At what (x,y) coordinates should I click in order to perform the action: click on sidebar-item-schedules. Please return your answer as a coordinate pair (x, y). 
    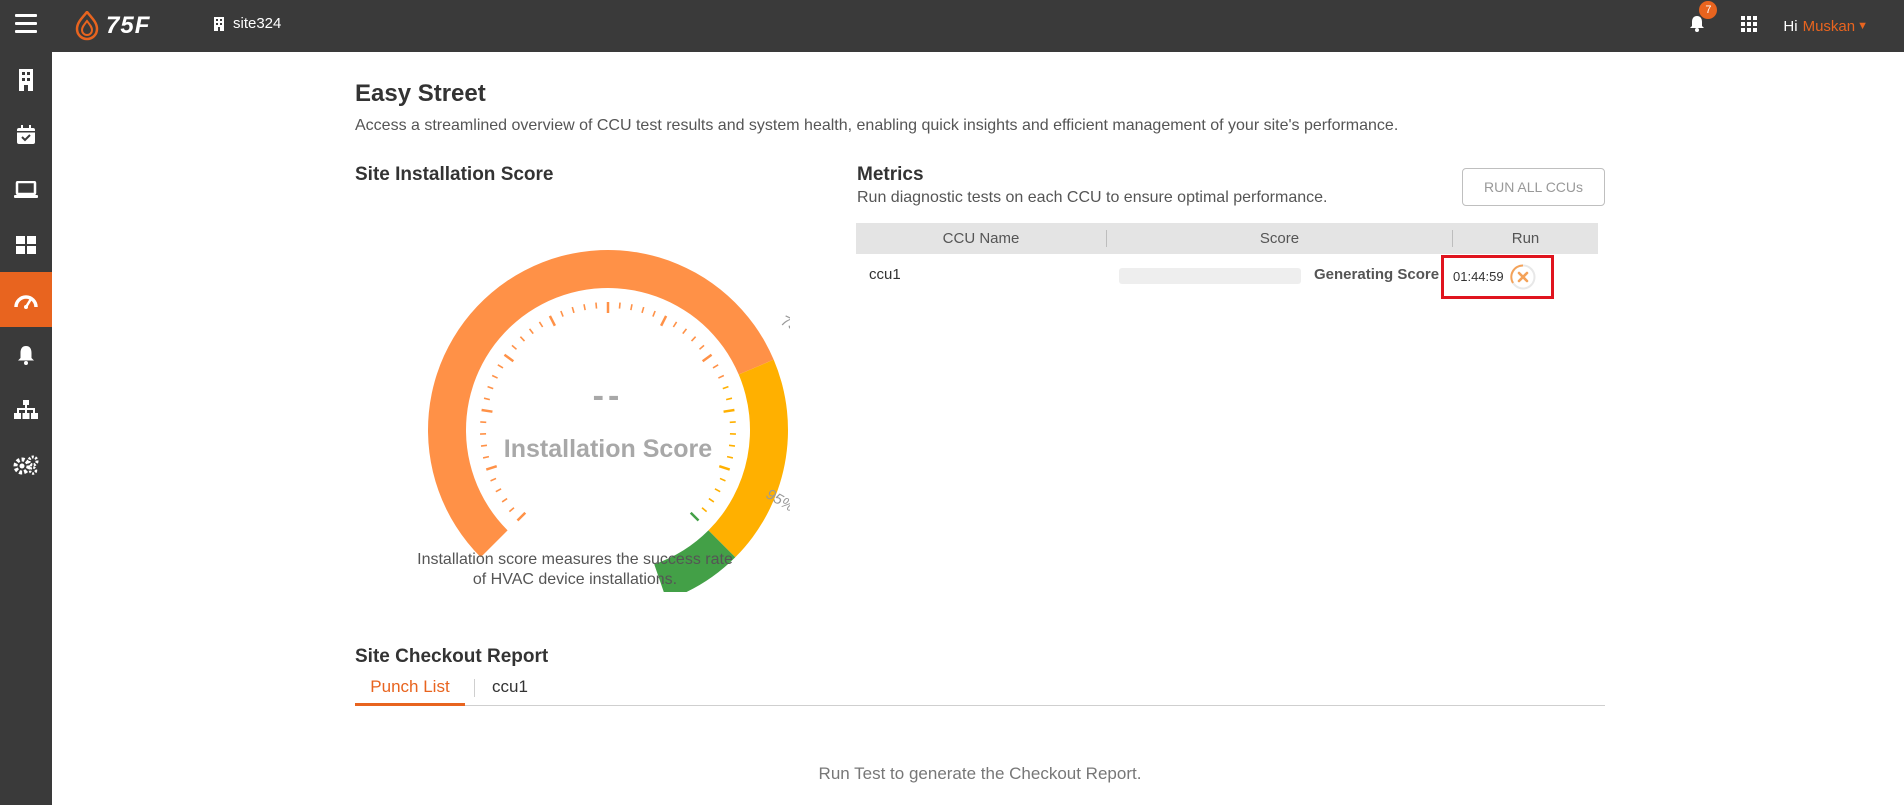
    Looking at the image, I should click on (26, 134).